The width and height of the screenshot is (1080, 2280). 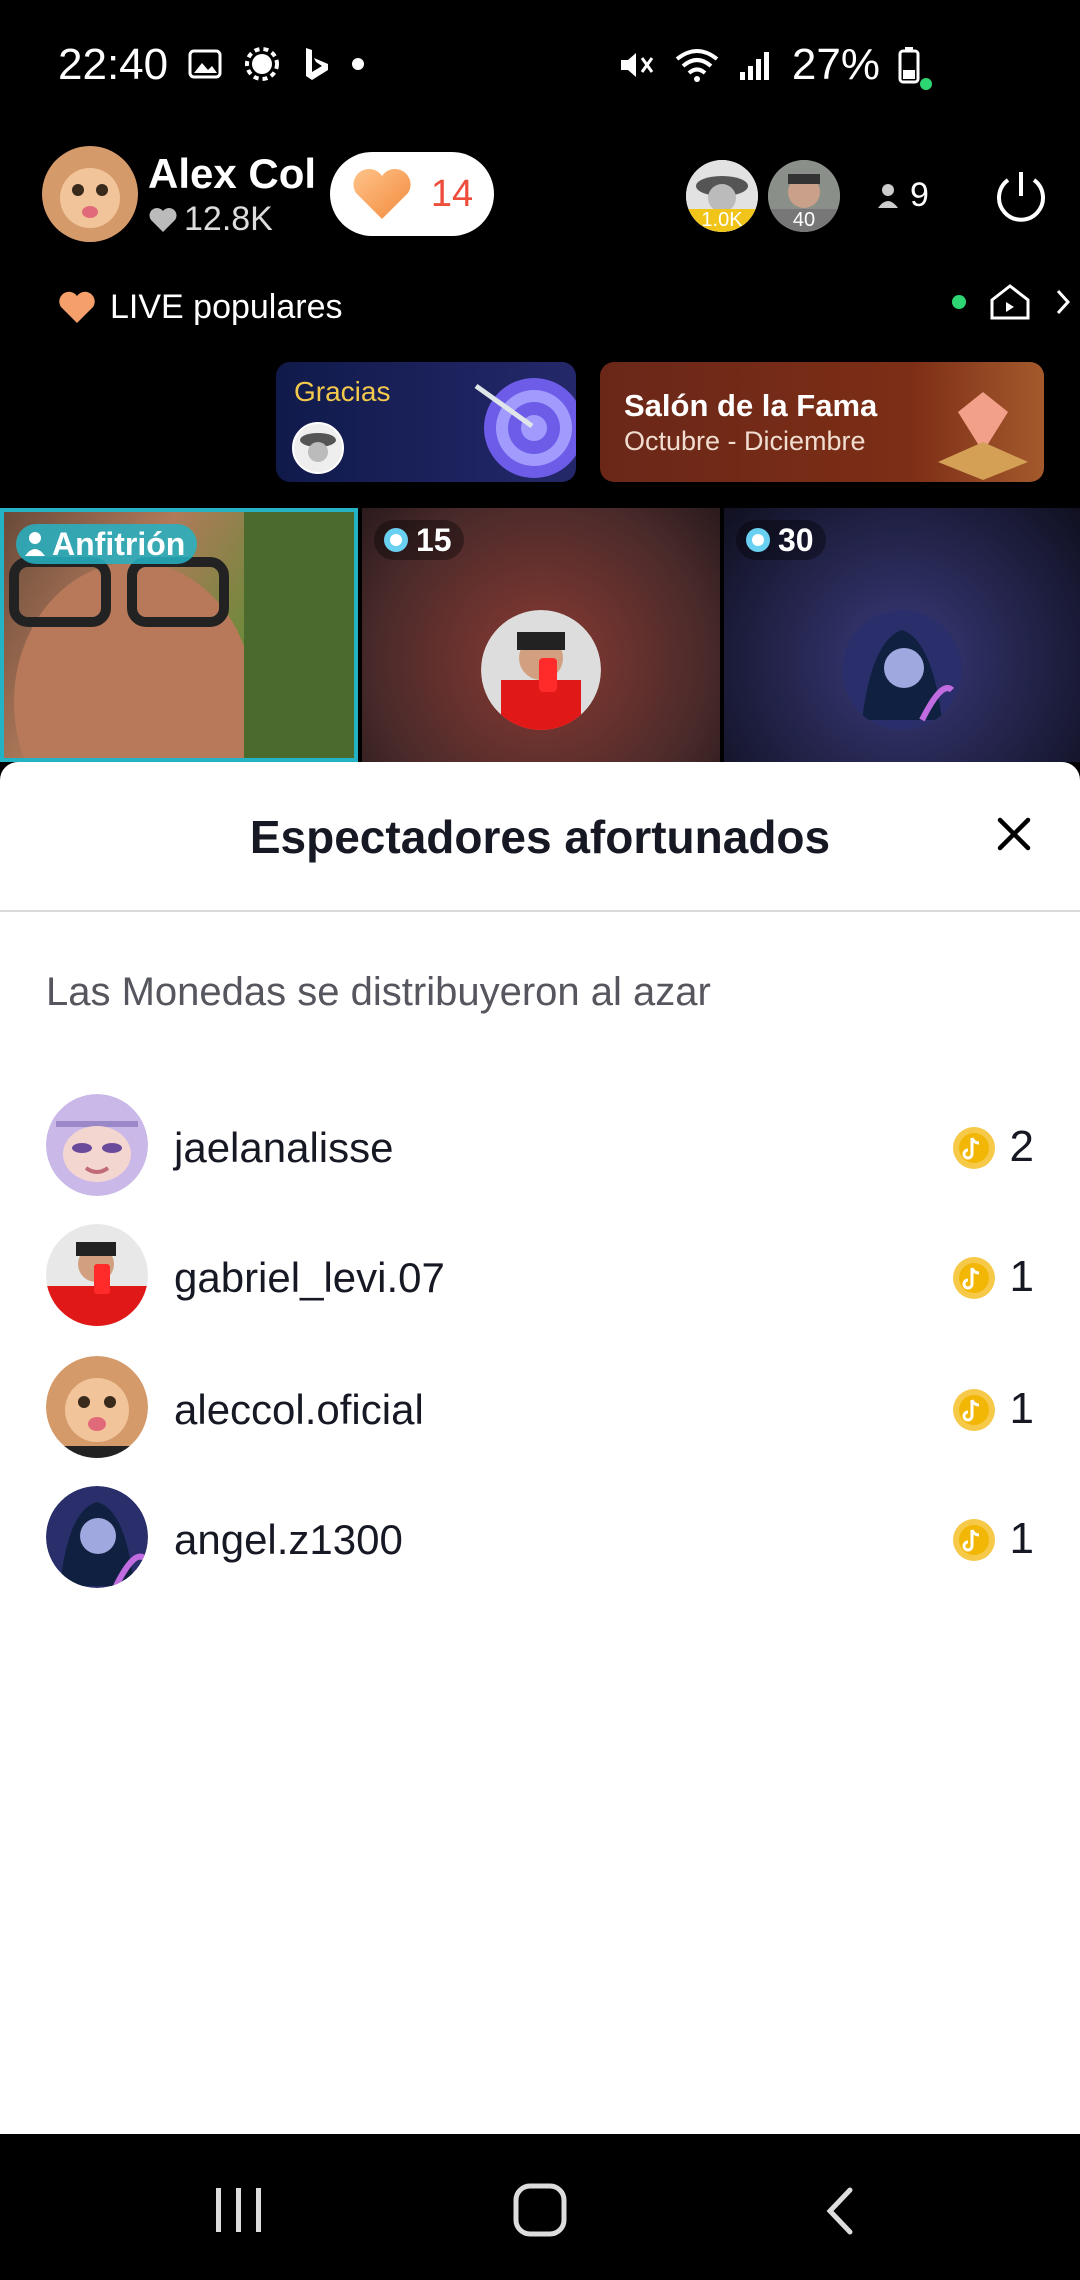 I want to click on home-icon, so click(x=1010, y=302).